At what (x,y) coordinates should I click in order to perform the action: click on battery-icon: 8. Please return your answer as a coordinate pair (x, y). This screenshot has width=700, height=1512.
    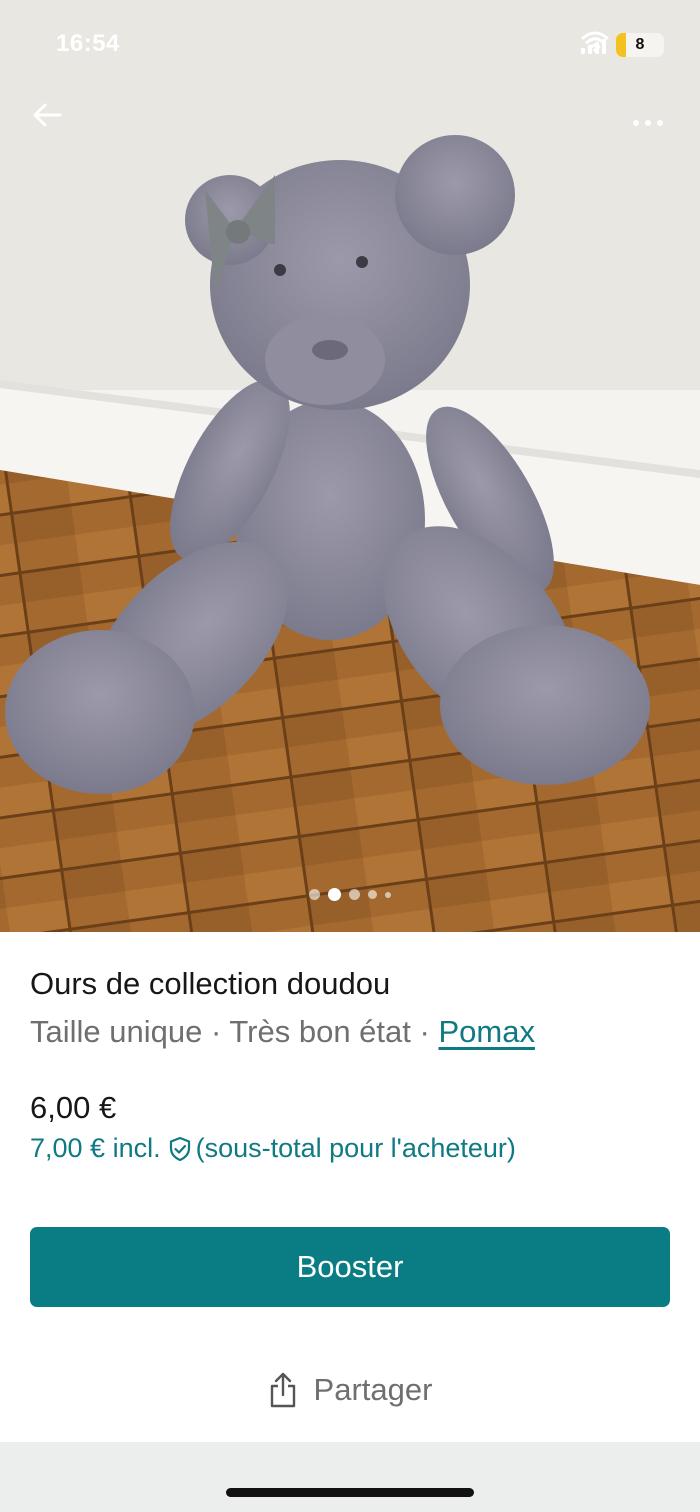
    Looking at the image, I should click on (640, 45).